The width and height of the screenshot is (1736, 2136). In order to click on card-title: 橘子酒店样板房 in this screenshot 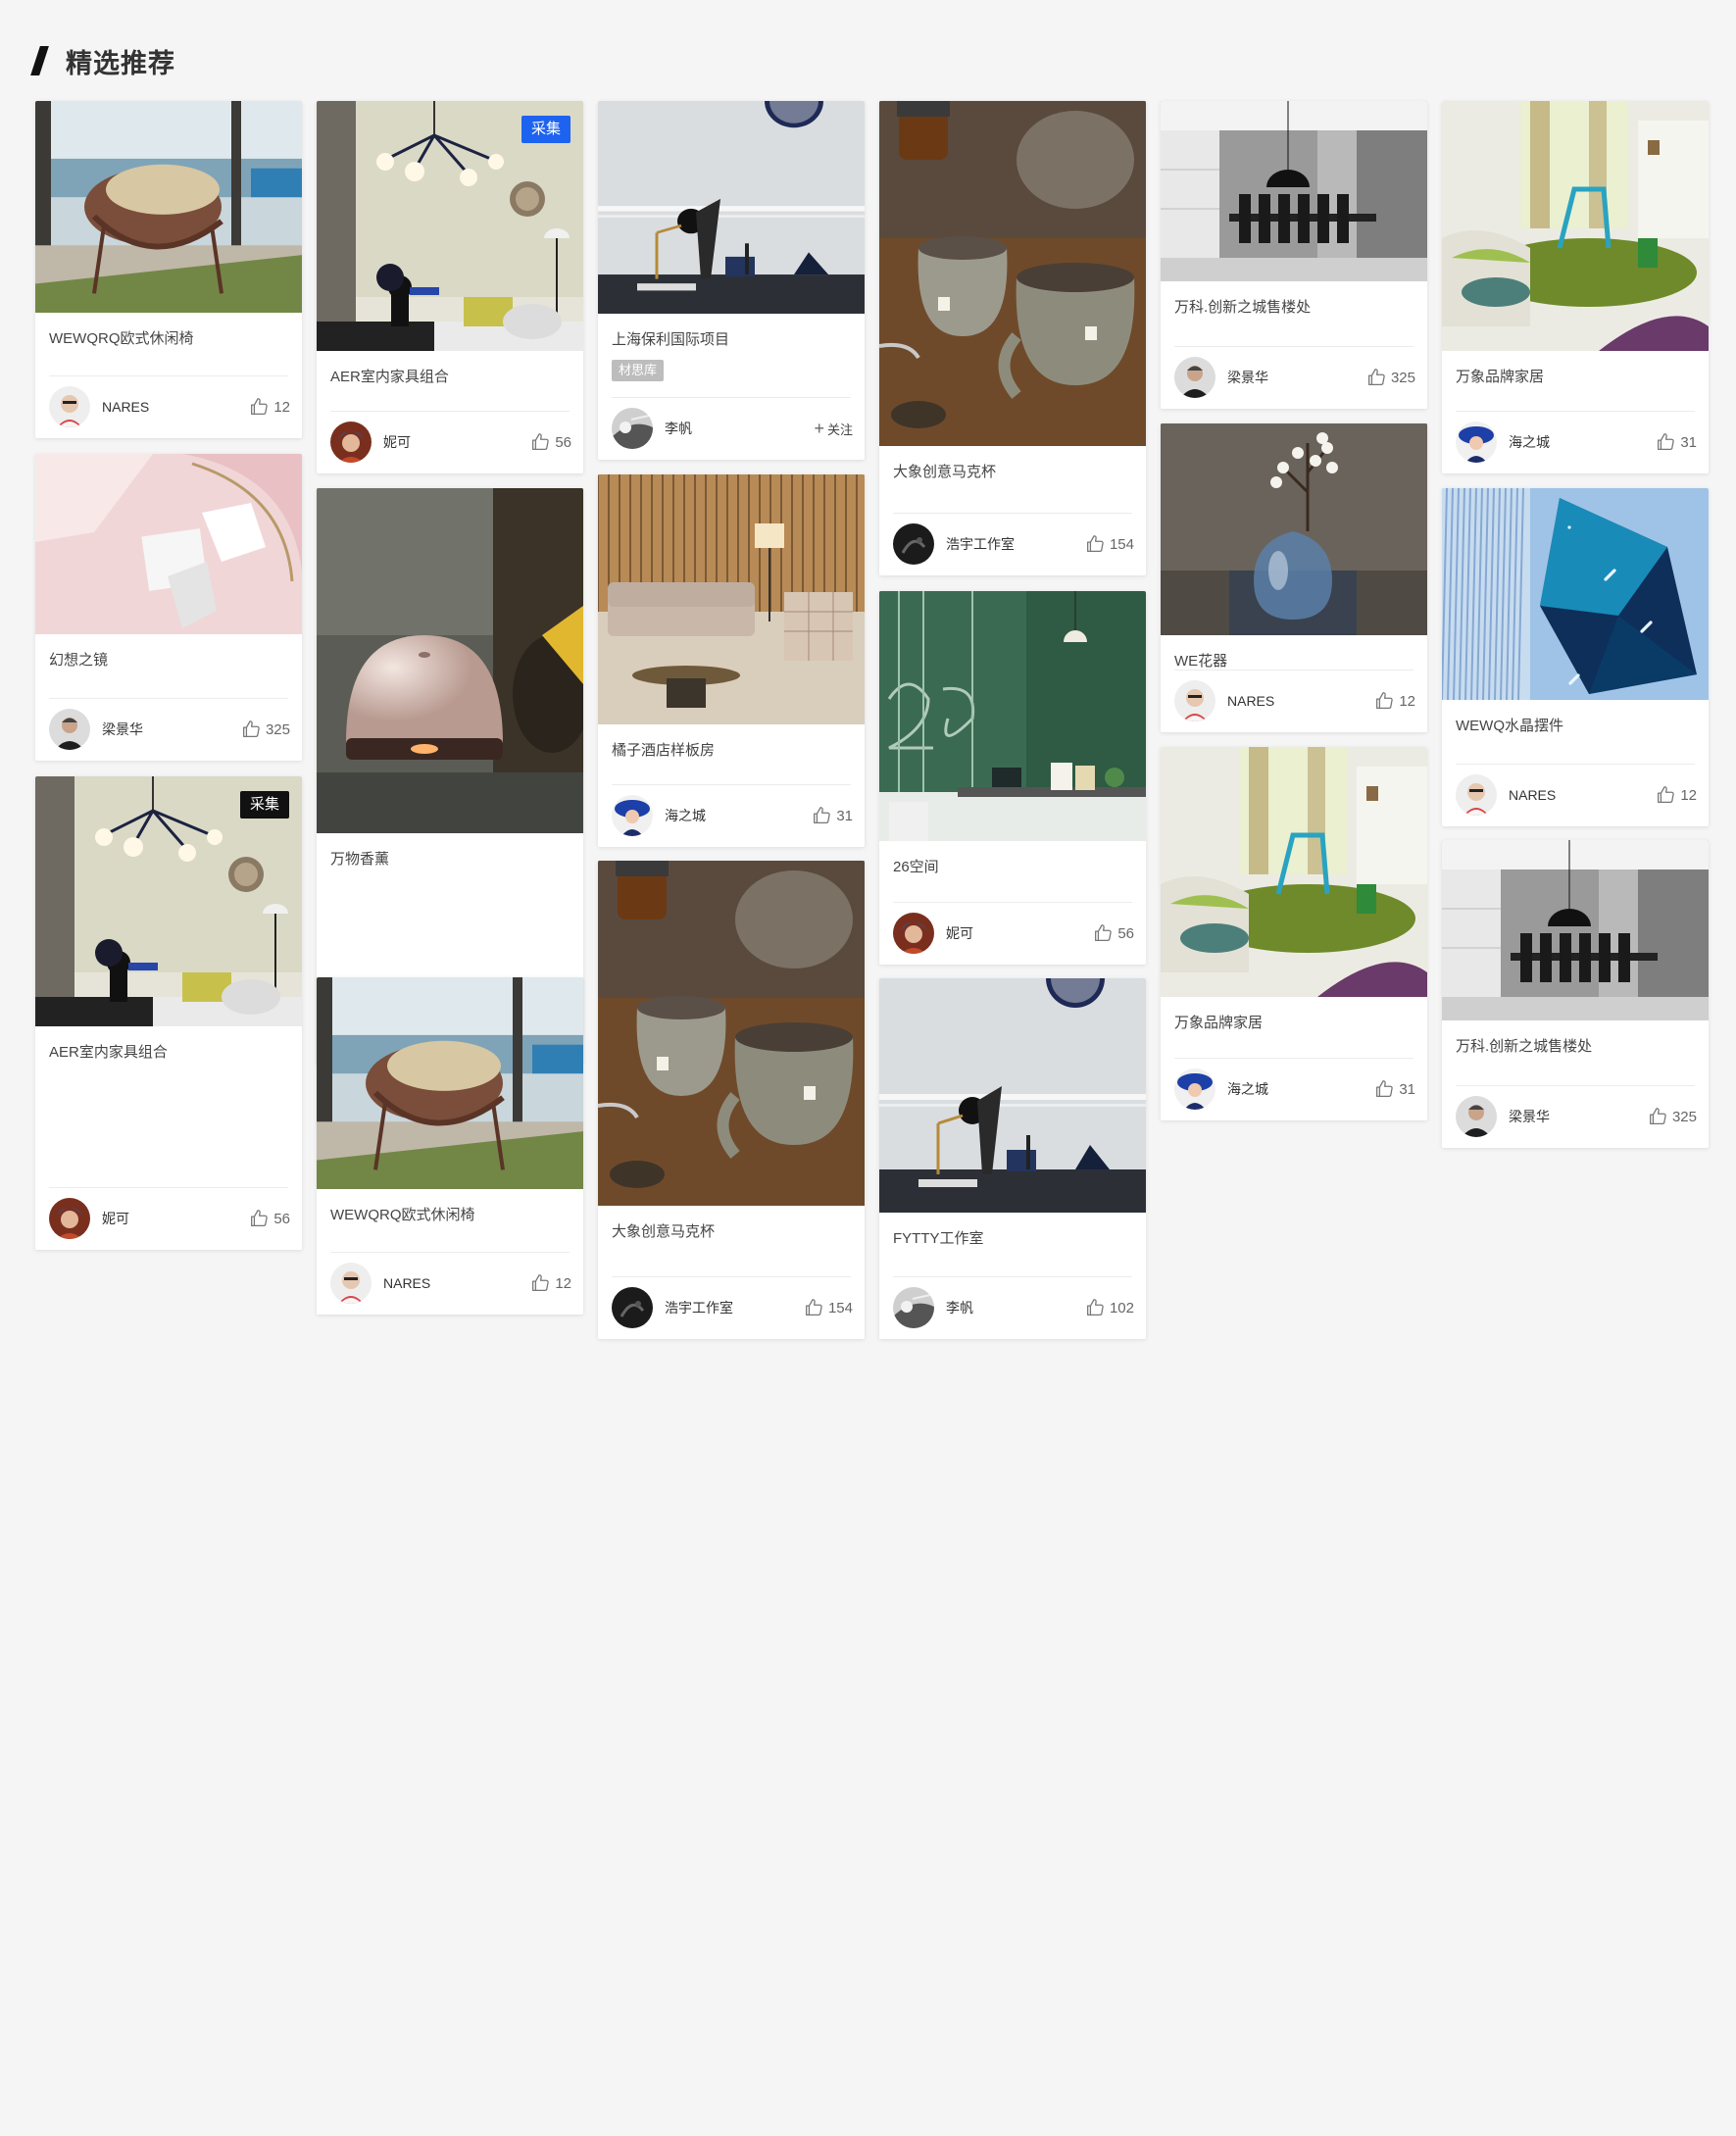, I will do `click(663, 749)`.